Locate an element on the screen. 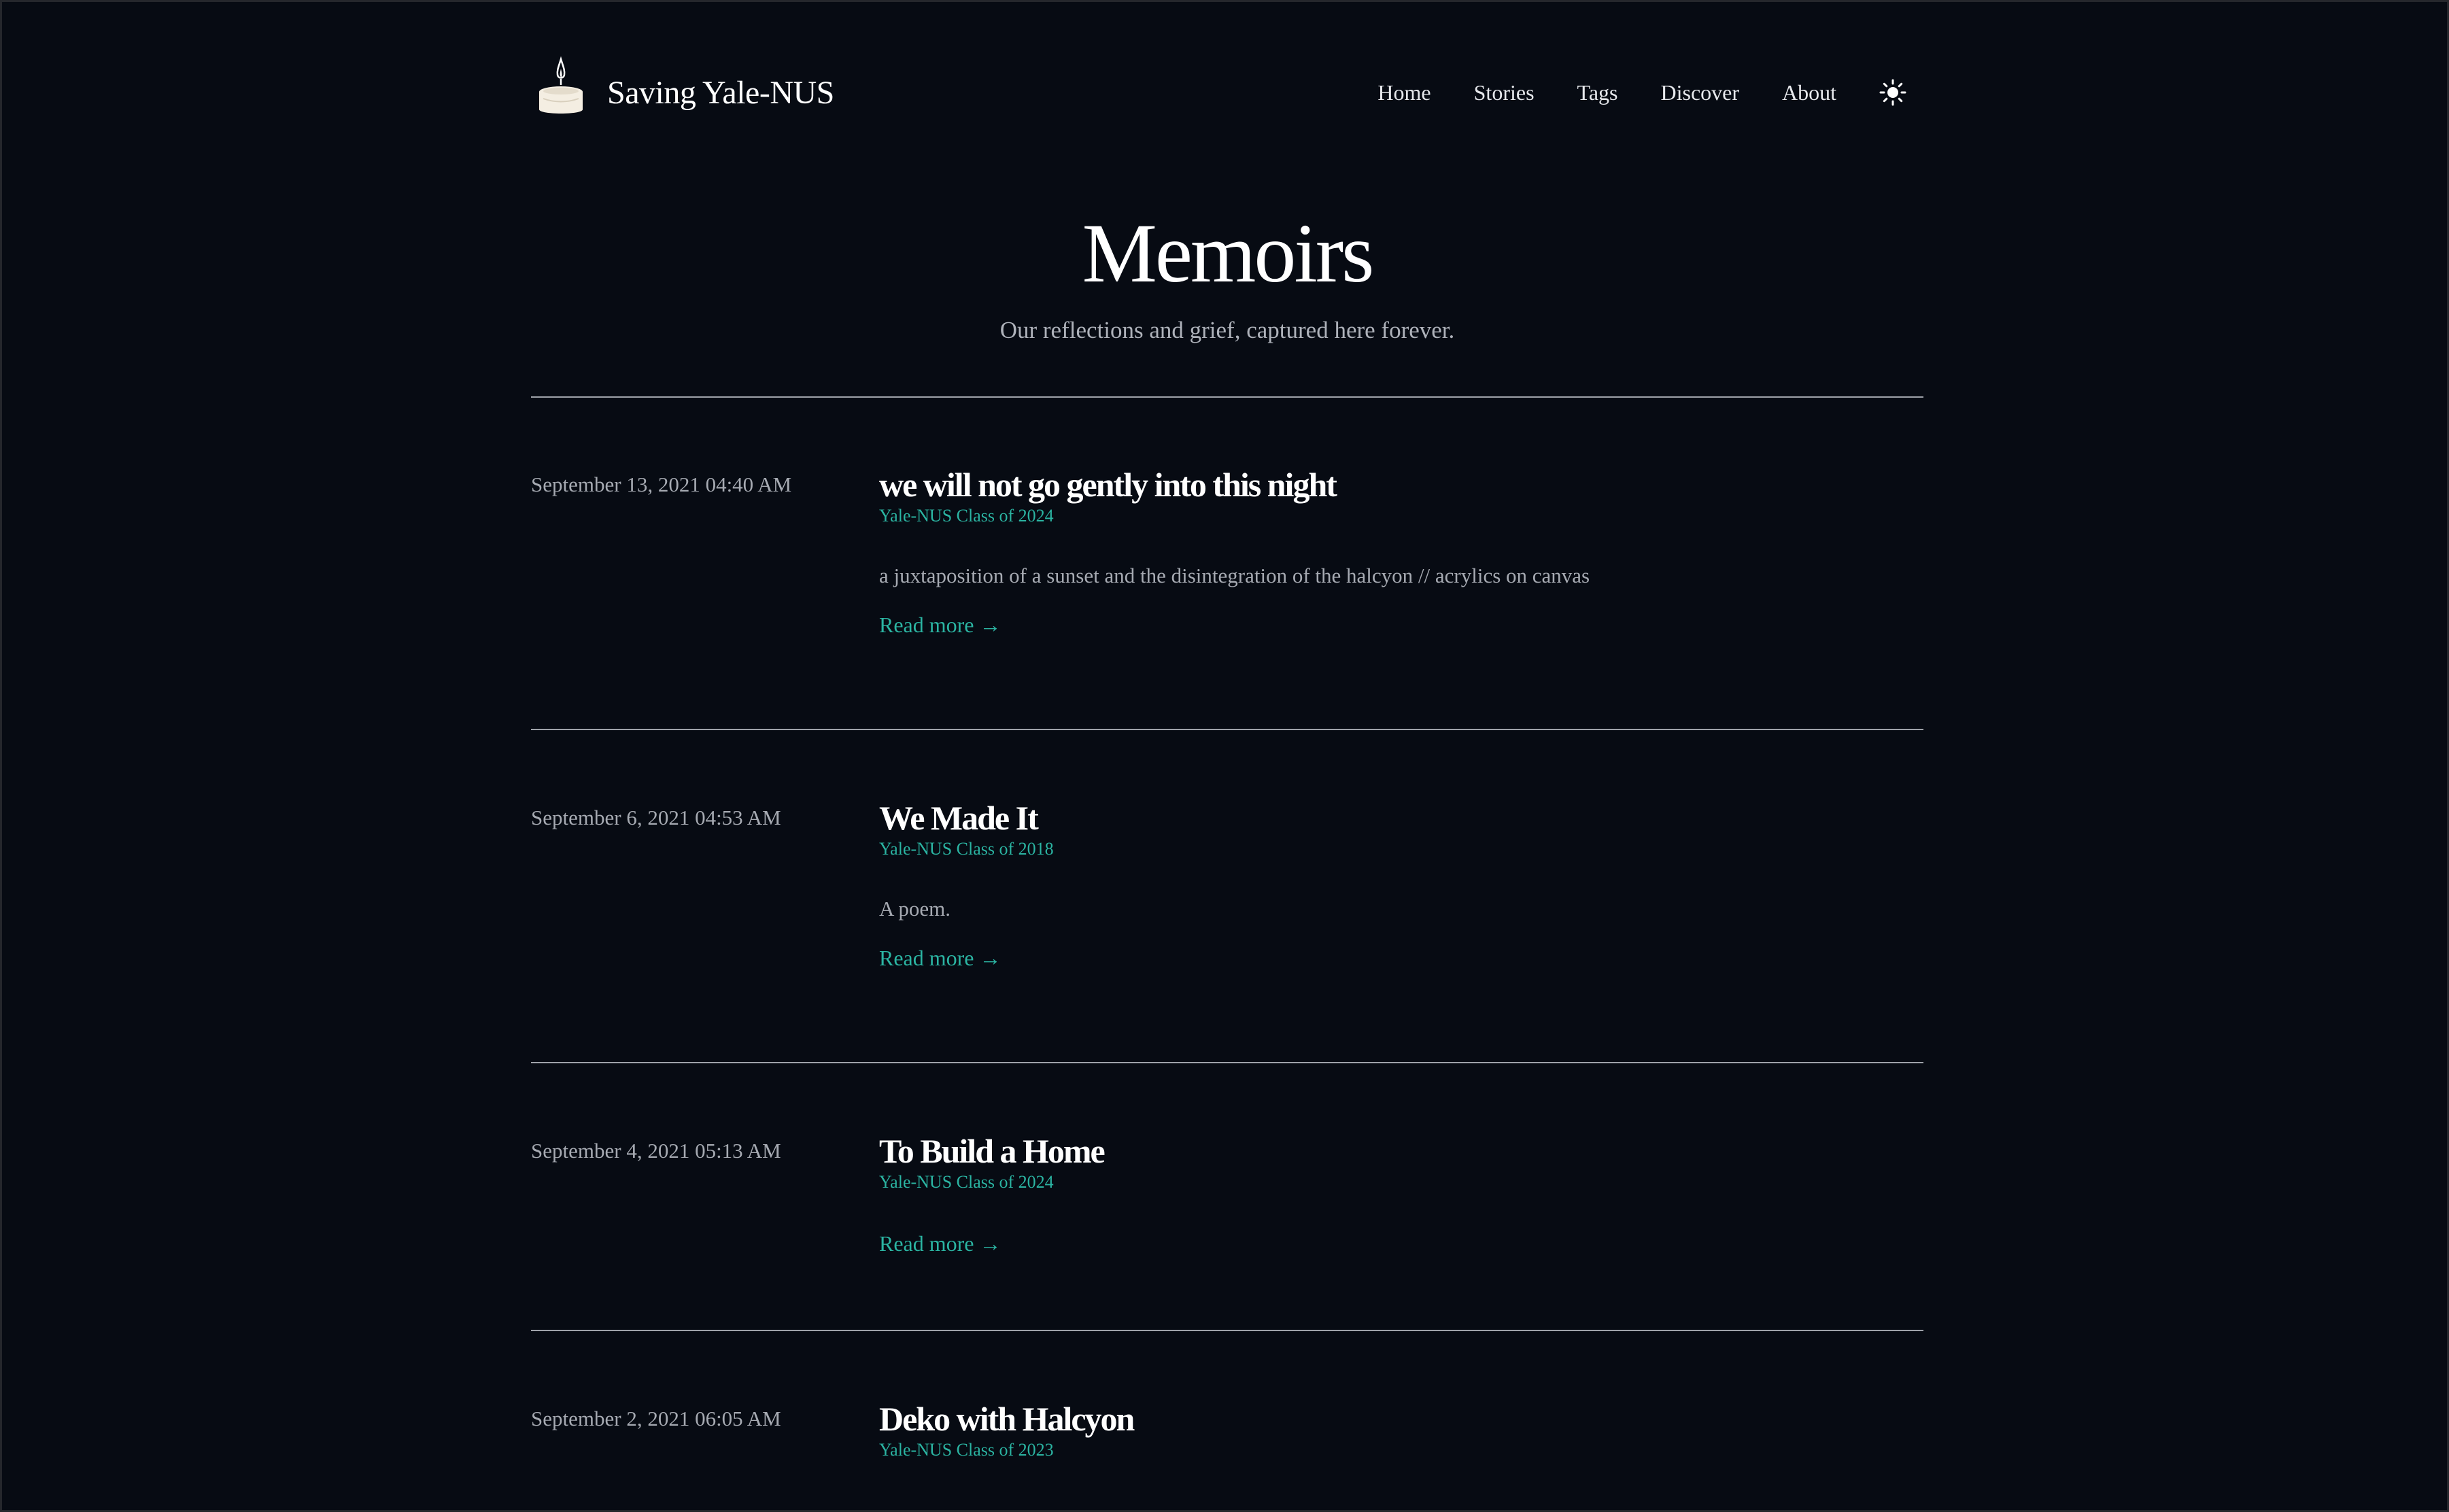 Image resolution: width=2449 pixels, height=1512 pixels. post-title: we will not go gently into this night is located at coordinates (1401, 484).